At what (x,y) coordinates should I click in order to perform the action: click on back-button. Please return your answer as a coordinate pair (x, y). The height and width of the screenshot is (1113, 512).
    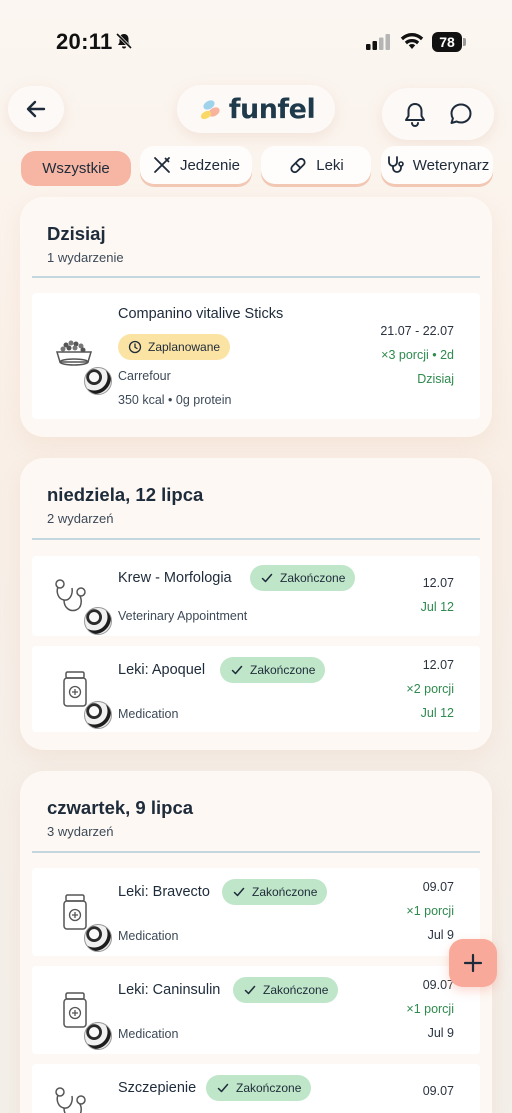
    Looking at the image, I should click on (36, 109).